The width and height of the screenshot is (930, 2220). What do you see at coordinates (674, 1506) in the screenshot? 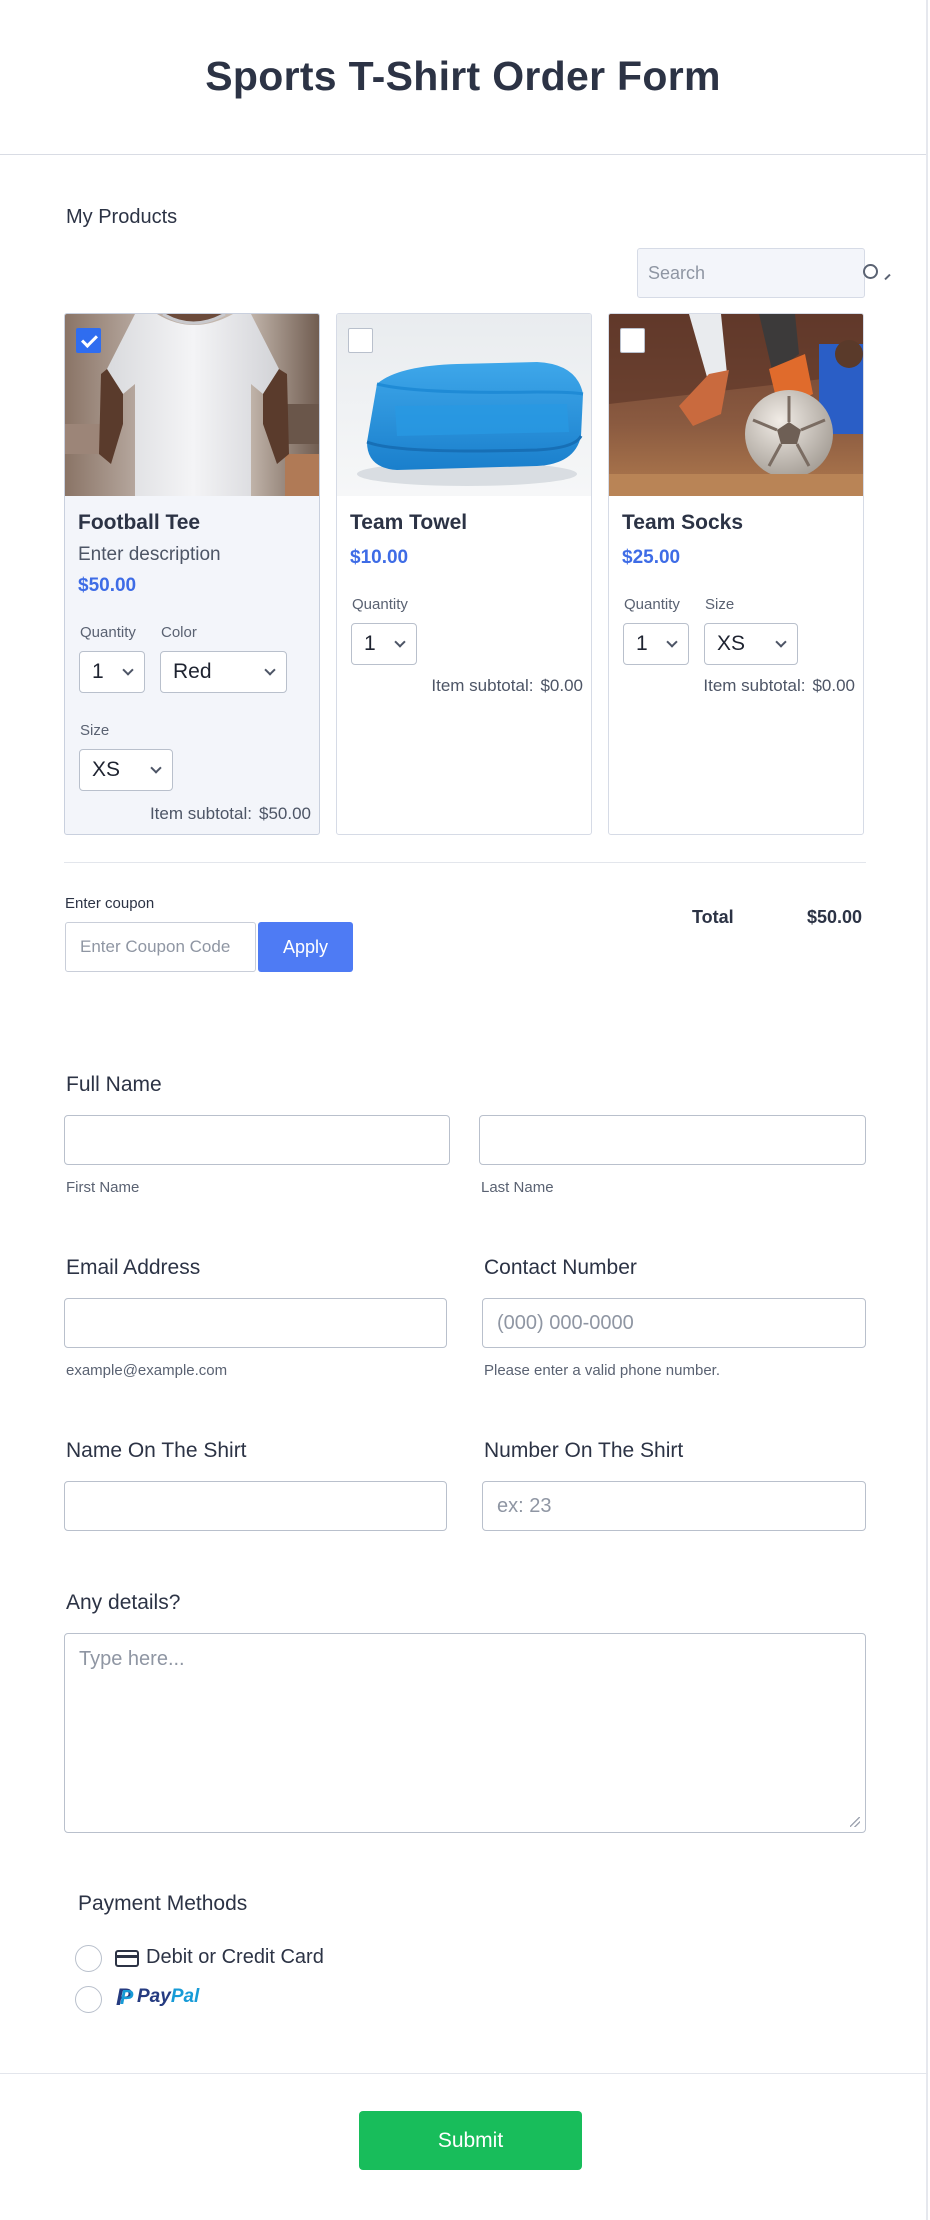
I see `shirt-number-input` at bounding box center [674, 1506].